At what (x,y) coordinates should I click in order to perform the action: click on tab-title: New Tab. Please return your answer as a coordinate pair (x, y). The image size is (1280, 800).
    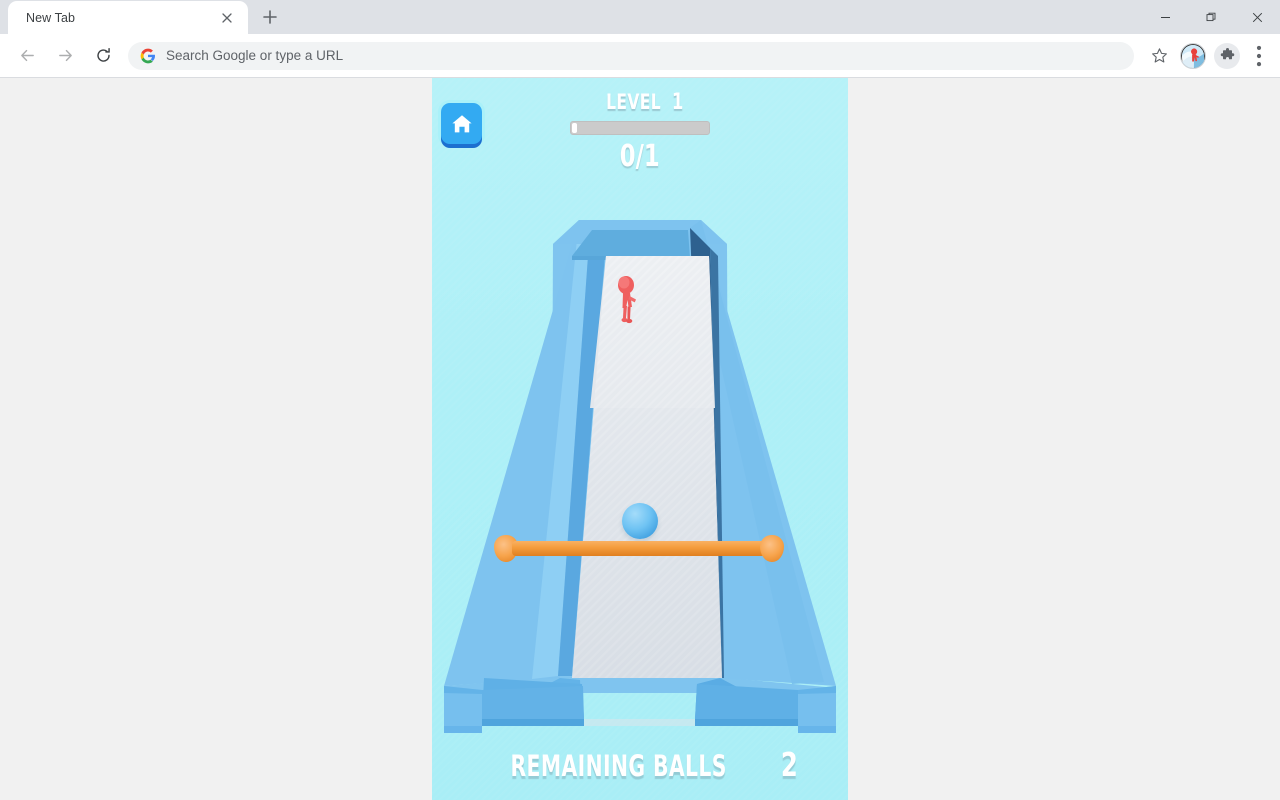
    Looking at the image, I should click on (51, 17).